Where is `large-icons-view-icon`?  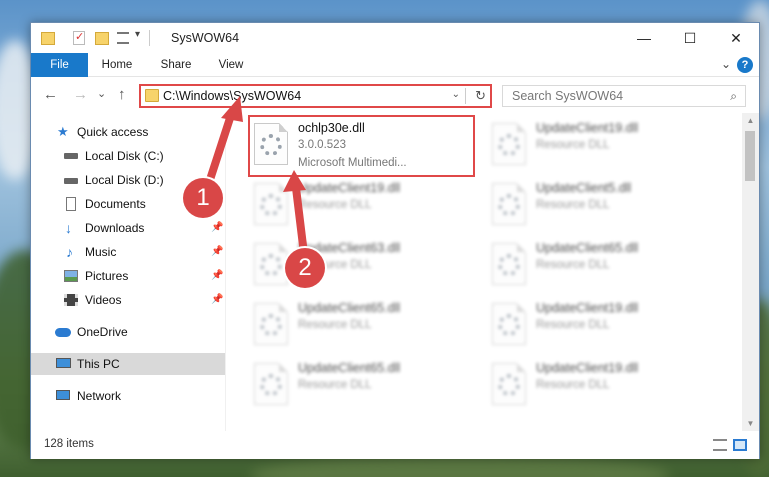
large-icons-view-icon is located at coordinates (740, 445).